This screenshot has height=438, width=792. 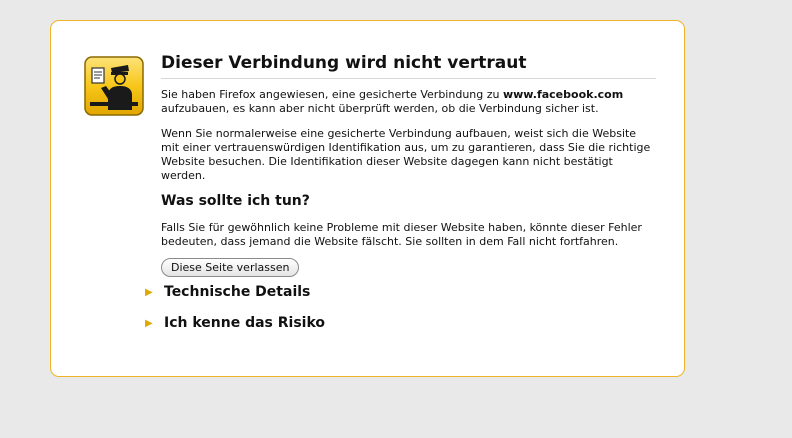 What do you see at coordinates (235, 201) in the screenshot?
I see `what-to-do-heading: Was sollte ich tun?` at bounding box center [235, 201].